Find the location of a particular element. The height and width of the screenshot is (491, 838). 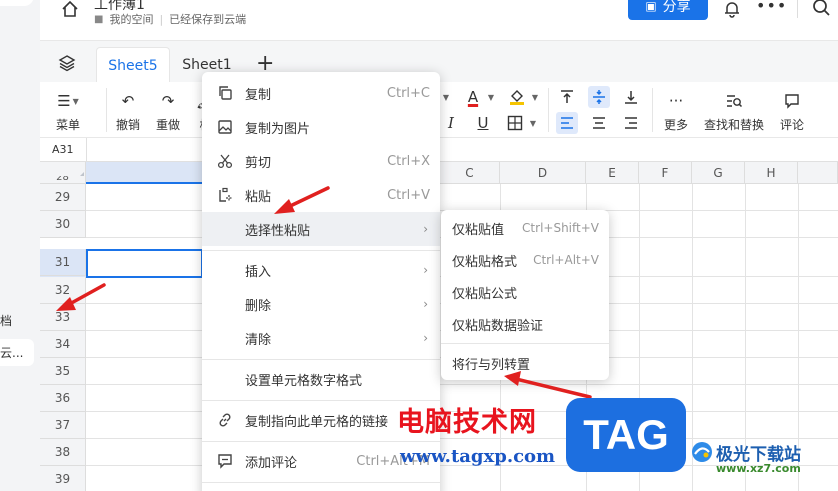

fill-color-icon is located at coordinates (517, 97).